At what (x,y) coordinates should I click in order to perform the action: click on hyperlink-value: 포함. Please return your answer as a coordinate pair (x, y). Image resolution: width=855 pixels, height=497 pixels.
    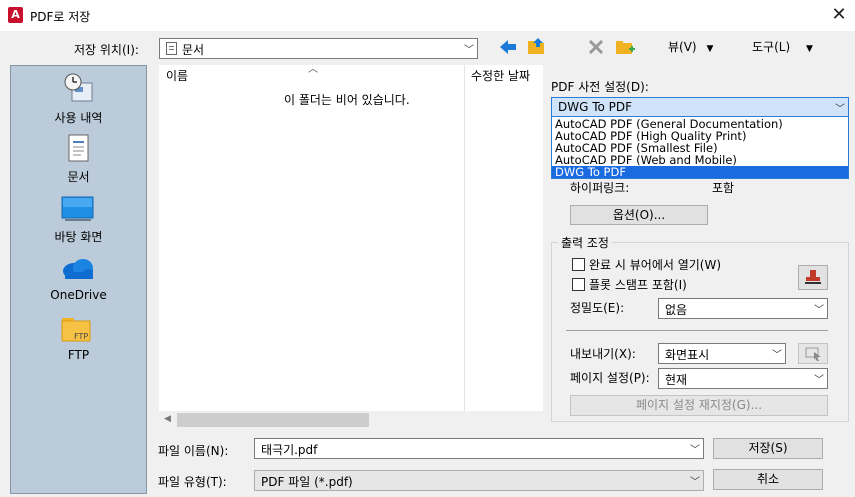
    Looking at the image, I should click on (723, 188).